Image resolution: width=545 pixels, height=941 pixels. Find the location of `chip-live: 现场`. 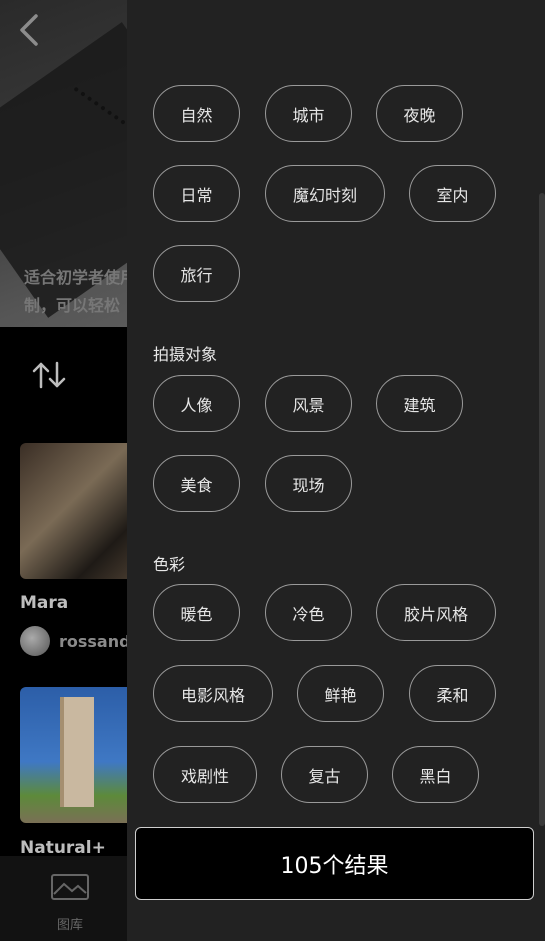

chip-live: 现场 is located at coordinates (308, 483).